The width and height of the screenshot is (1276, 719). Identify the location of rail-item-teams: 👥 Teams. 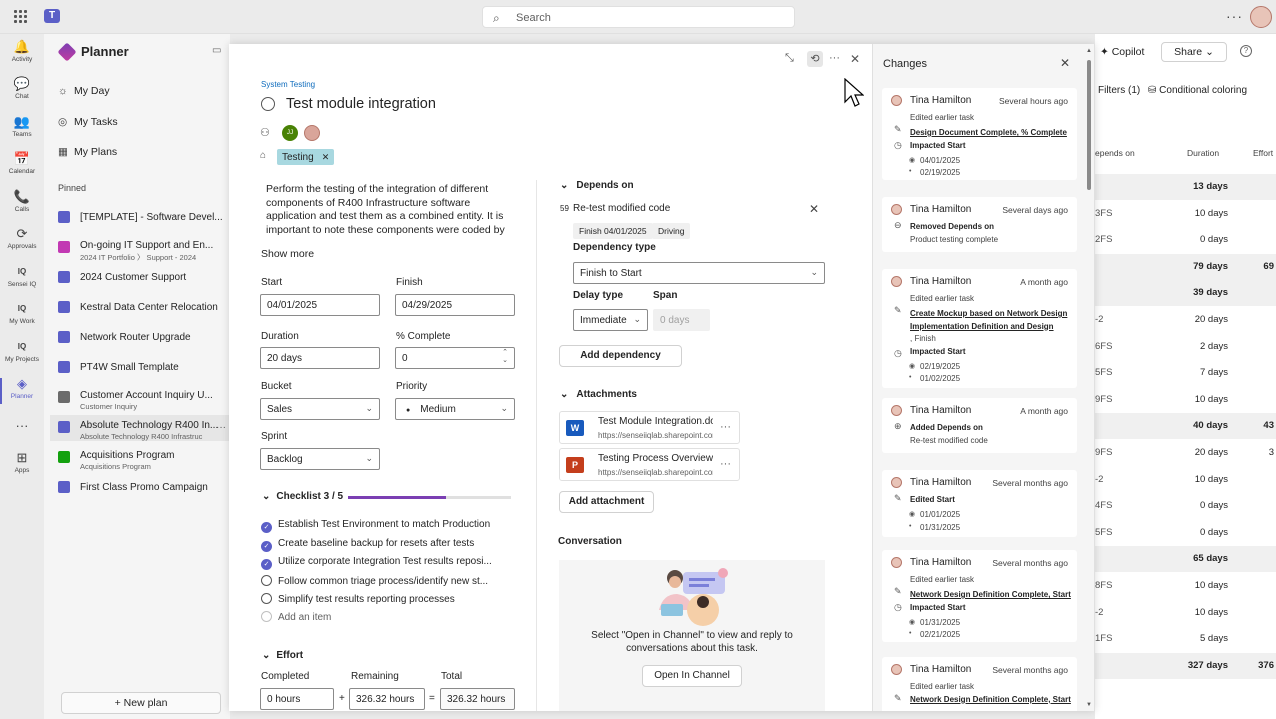
(22, 126).